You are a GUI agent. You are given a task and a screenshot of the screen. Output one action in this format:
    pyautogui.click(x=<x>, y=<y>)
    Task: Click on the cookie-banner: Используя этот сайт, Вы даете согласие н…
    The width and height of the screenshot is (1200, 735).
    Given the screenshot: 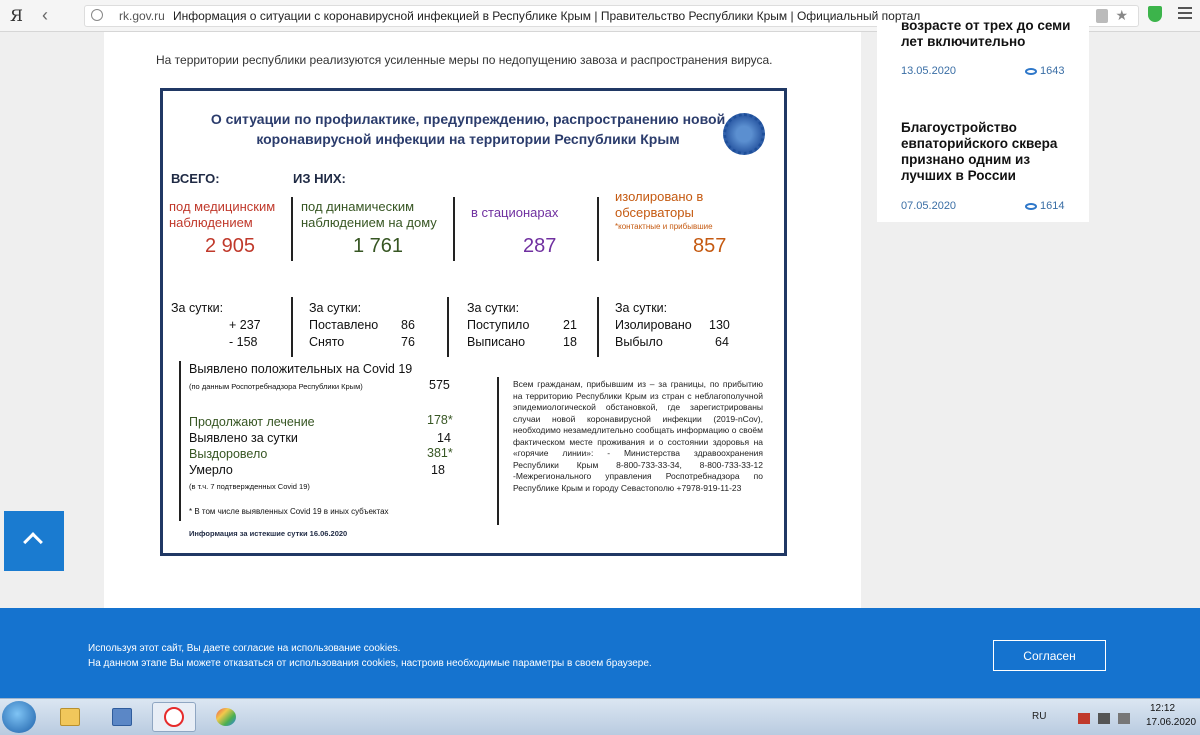 What is the action you would take?
    pyautogui.click(x=600, y=653)
    